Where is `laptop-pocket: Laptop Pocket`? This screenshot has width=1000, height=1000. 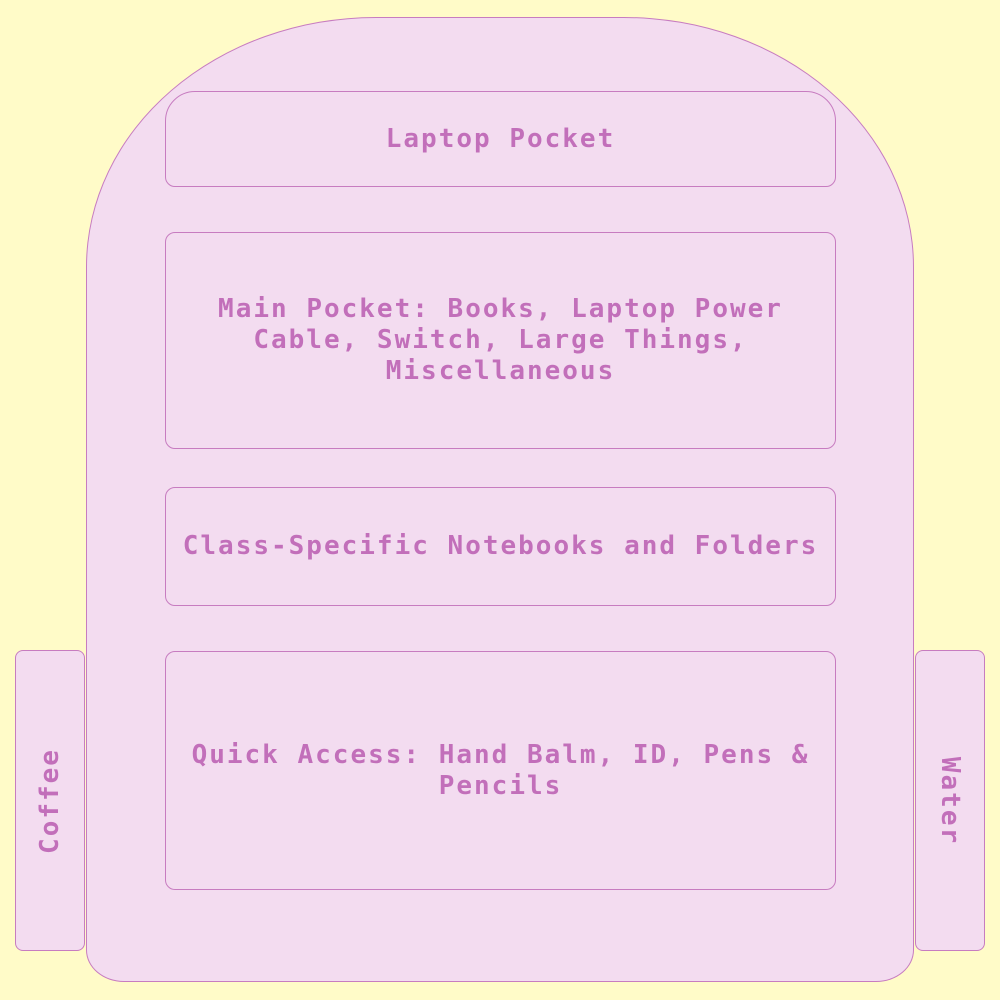 laptop-pocket: Laptop Pocket is located at coordinates (500, 139).